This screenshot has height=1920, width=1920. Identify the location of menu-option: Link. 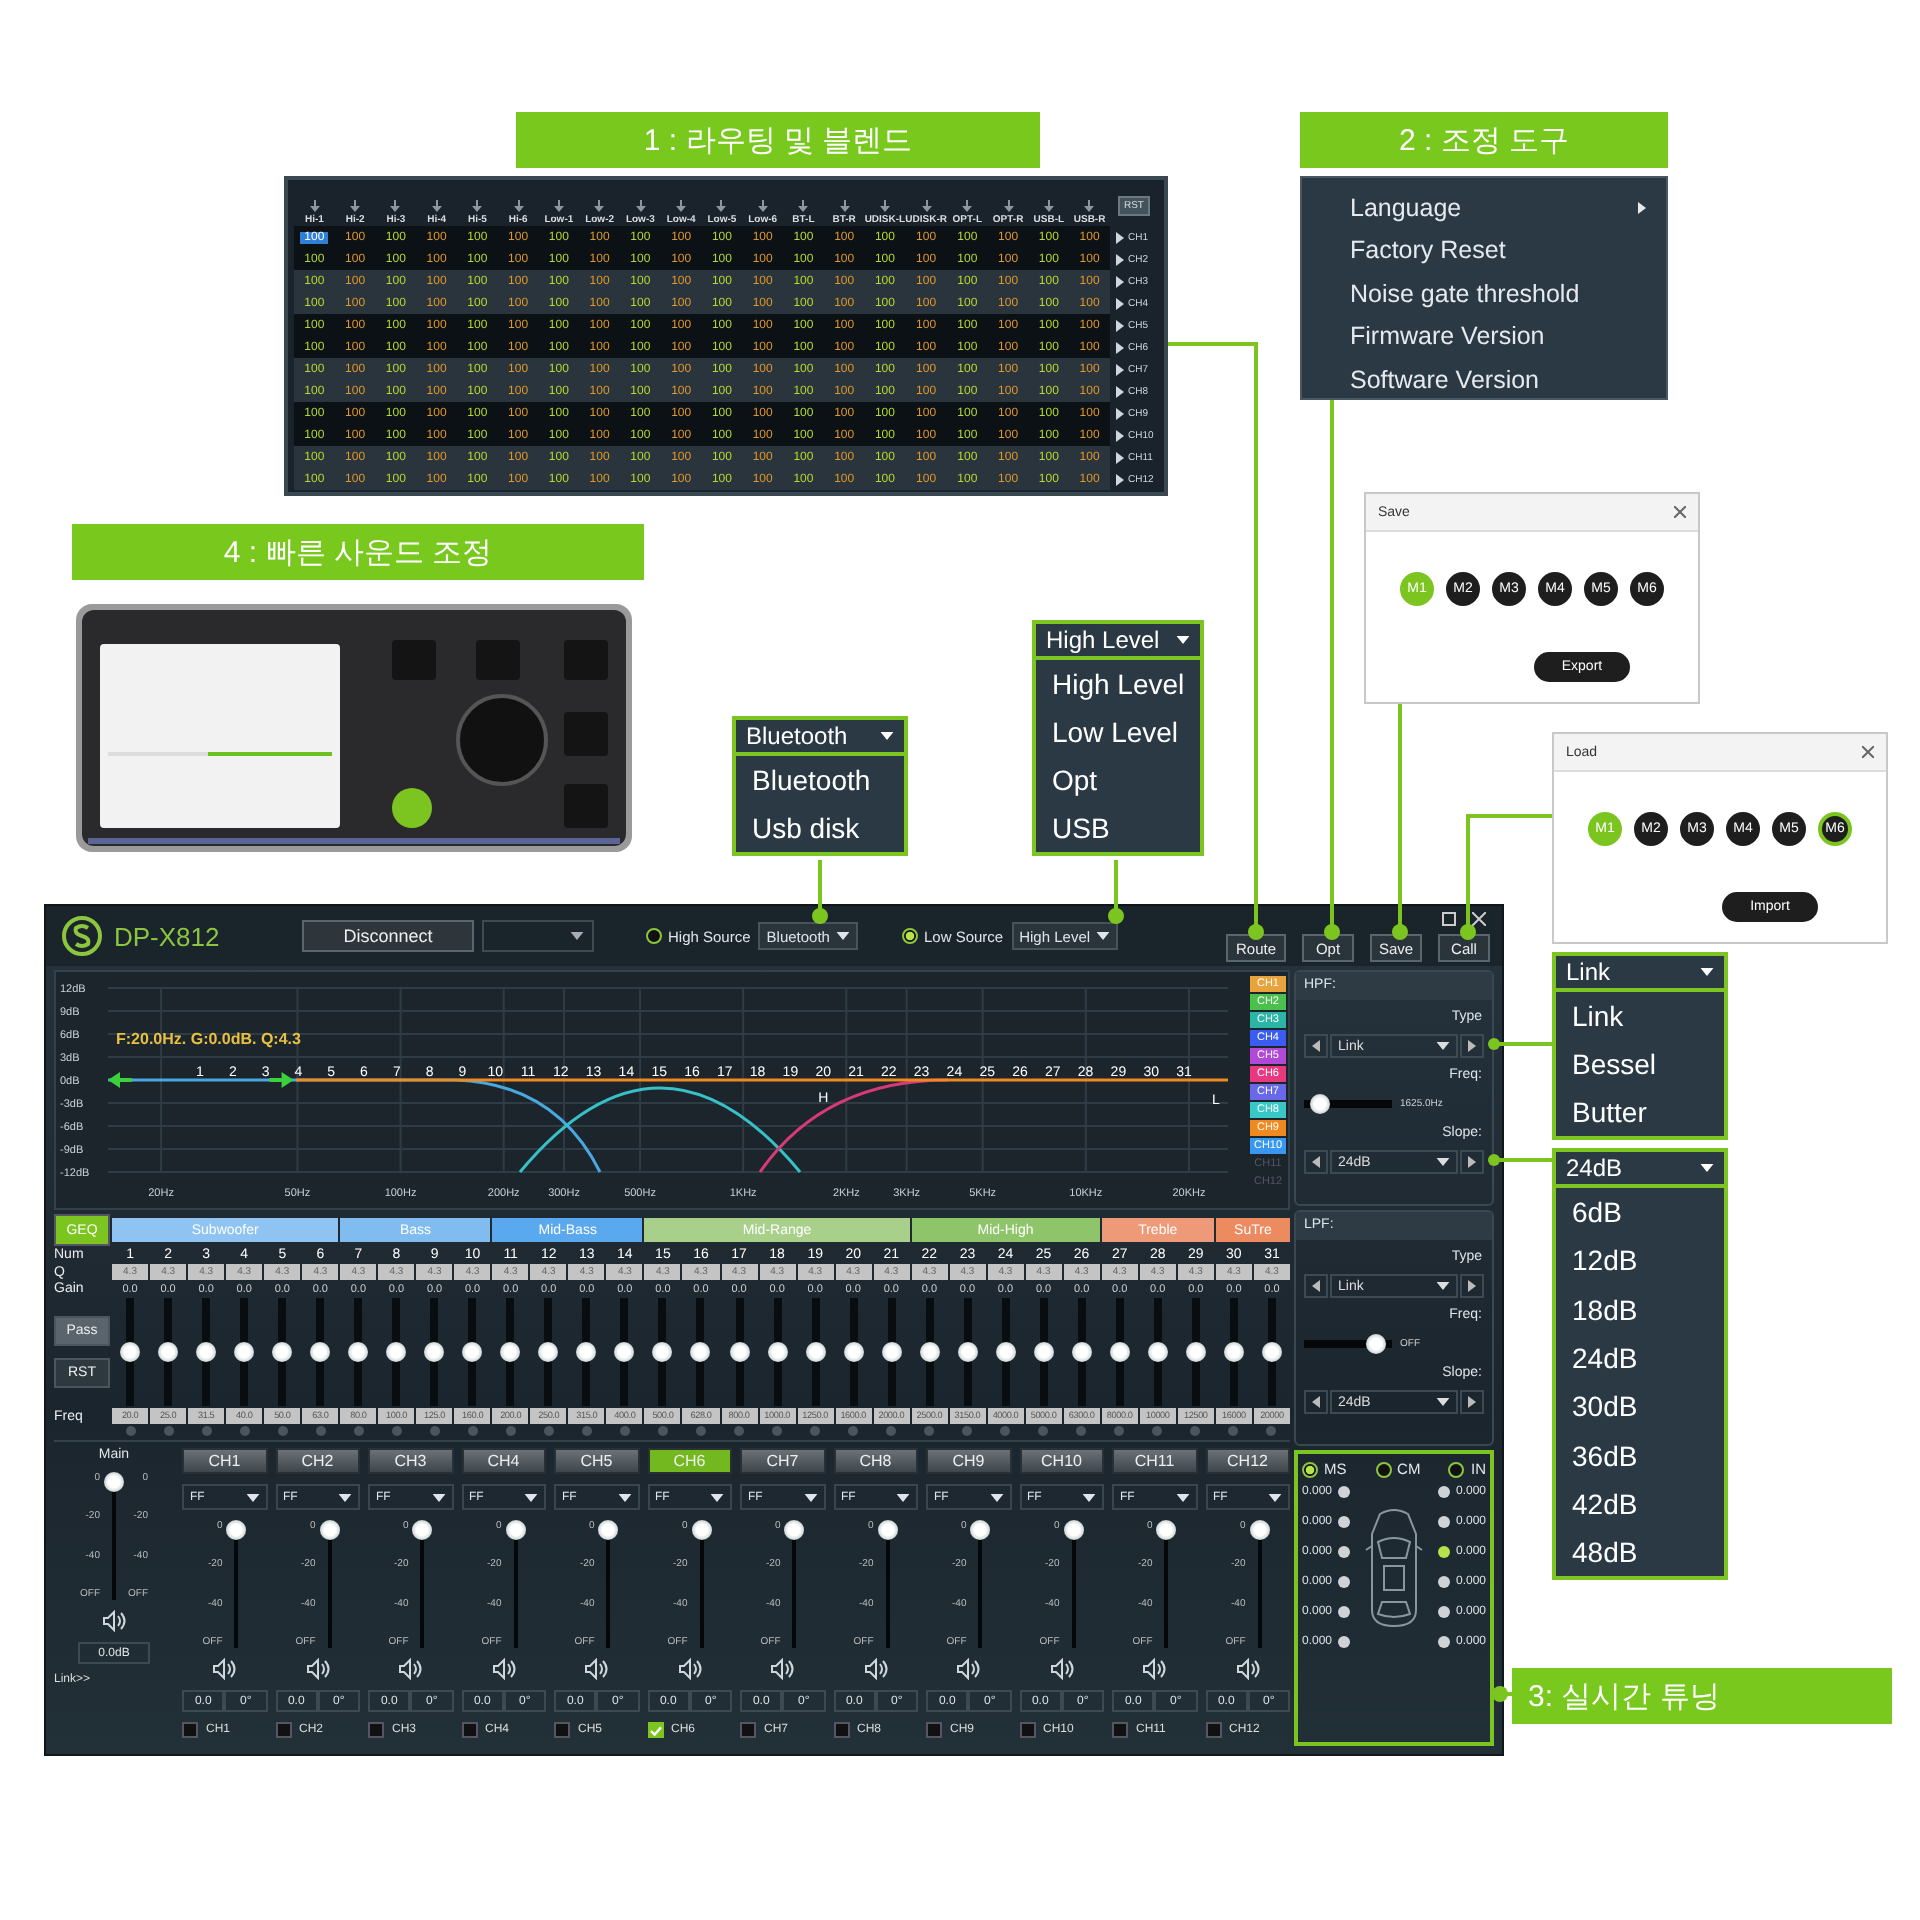
(1640, 1016).